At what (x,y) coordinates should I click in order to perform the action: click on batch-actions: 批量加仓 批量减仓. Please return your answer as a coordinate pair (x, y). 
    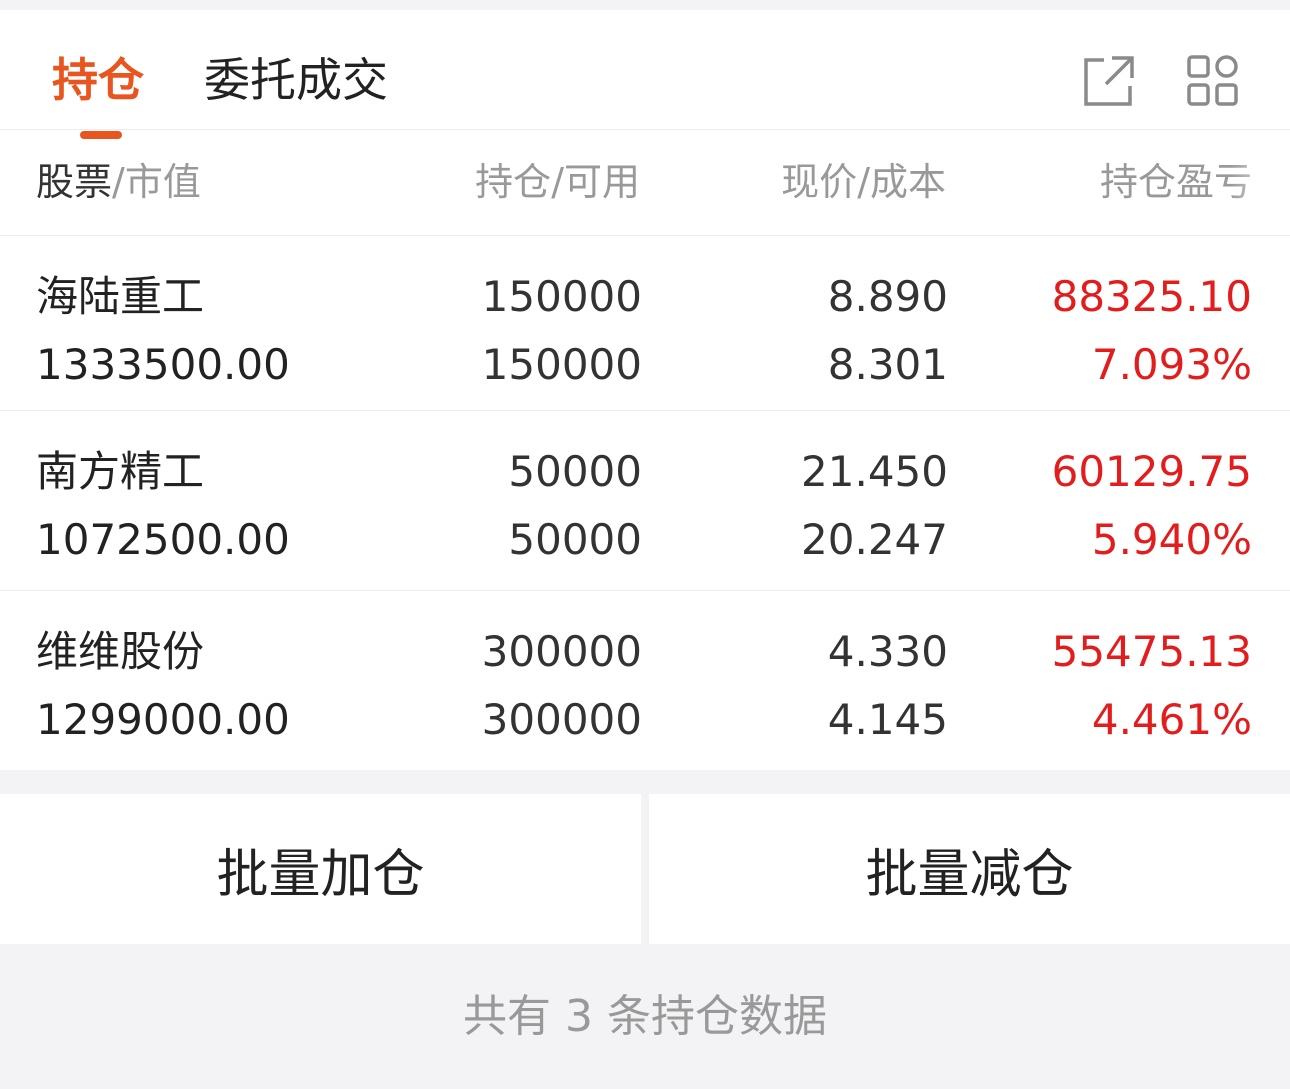
    Looking at the image, I should click on (645, 869).